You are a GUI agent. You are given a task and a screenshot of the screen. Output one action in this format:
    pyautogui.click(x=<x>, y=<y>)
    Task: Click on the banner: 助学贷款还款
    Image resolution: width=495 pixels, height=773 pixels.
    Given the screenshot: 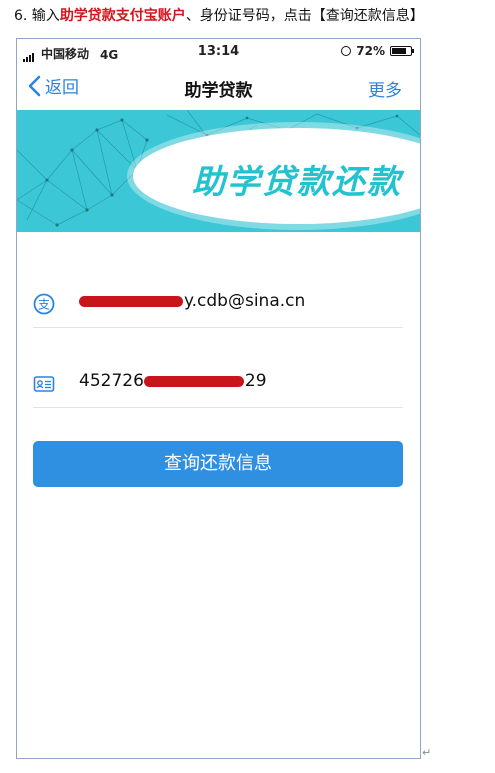 What is the action you would take?
    pyautogui.click(x=218, y=171)
    